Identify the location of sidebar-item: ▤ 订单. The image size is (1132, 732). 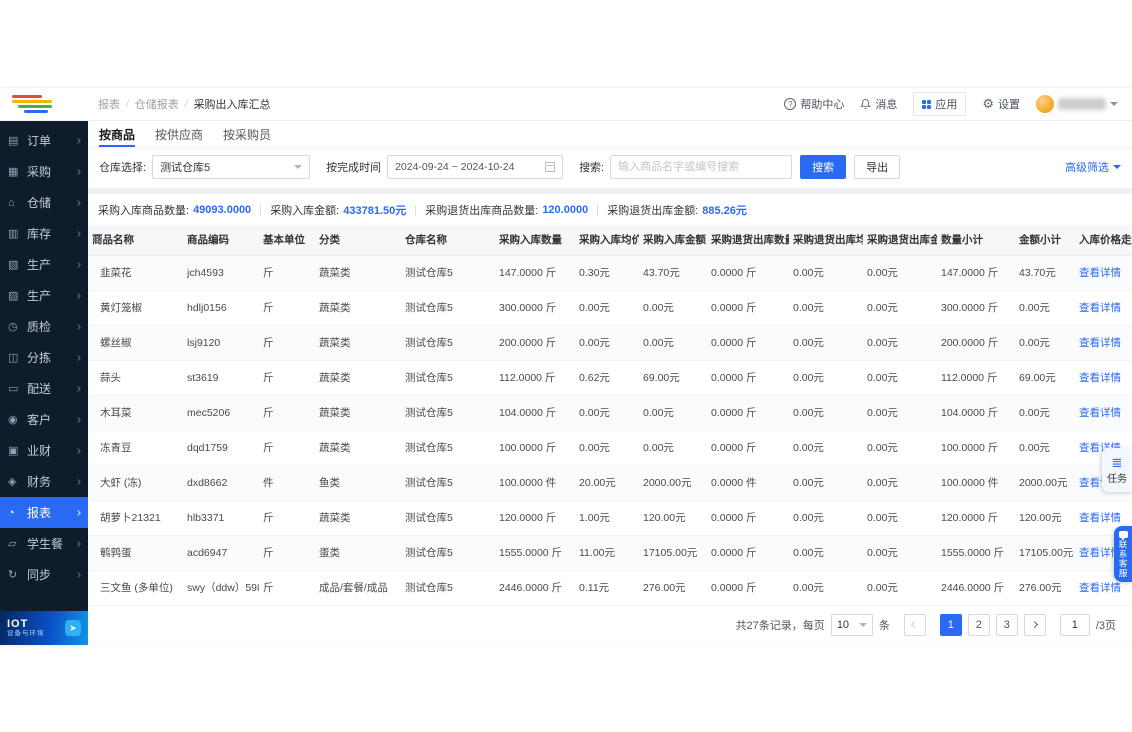
(44, 140).